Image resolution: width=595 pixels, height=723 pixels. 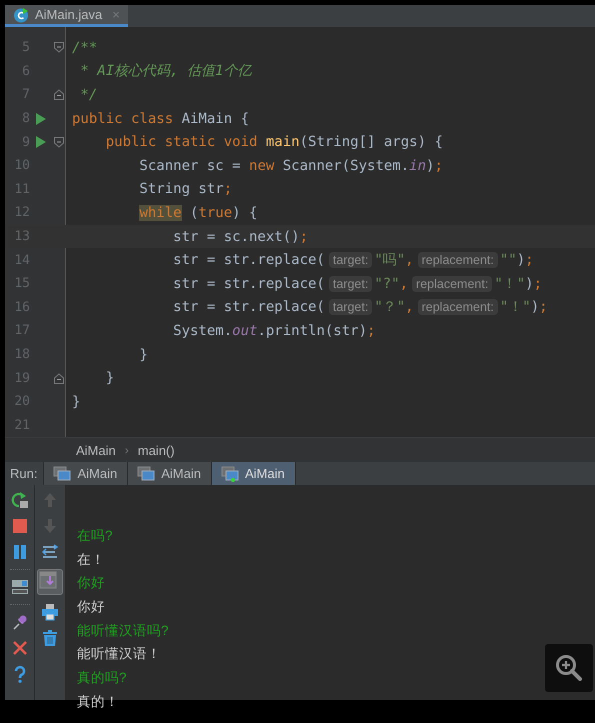 I want to click on pin-icon, so click(x=19, y=622).